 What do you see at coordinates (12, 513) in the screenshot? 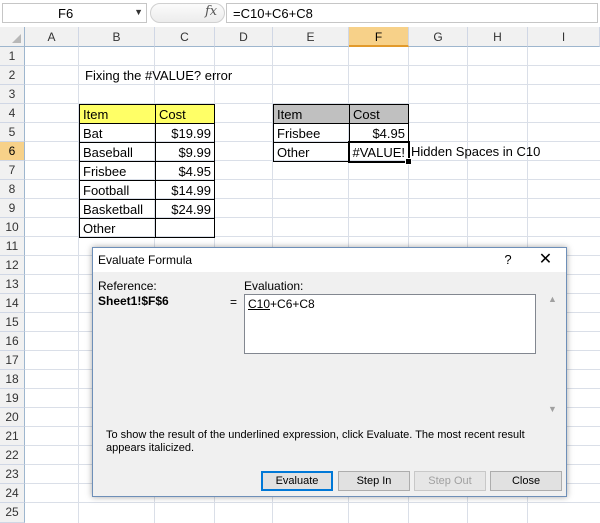
I see `row-header-25: 25` at bounding box center [12, 513].